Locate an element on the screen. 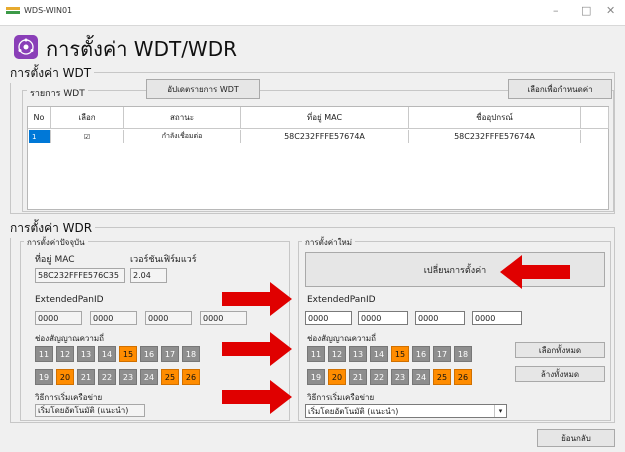 This screenshot has height=452, width=625. new-channel-21: 21 is located at coordinates (358, 377).